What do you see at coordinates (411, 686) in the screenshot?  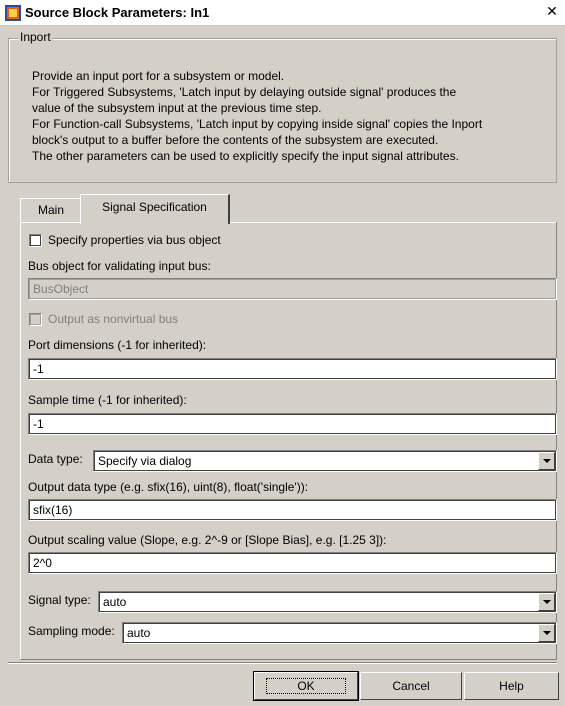 I see `cancel-button: Cancel` at bounding box center [411, 686].